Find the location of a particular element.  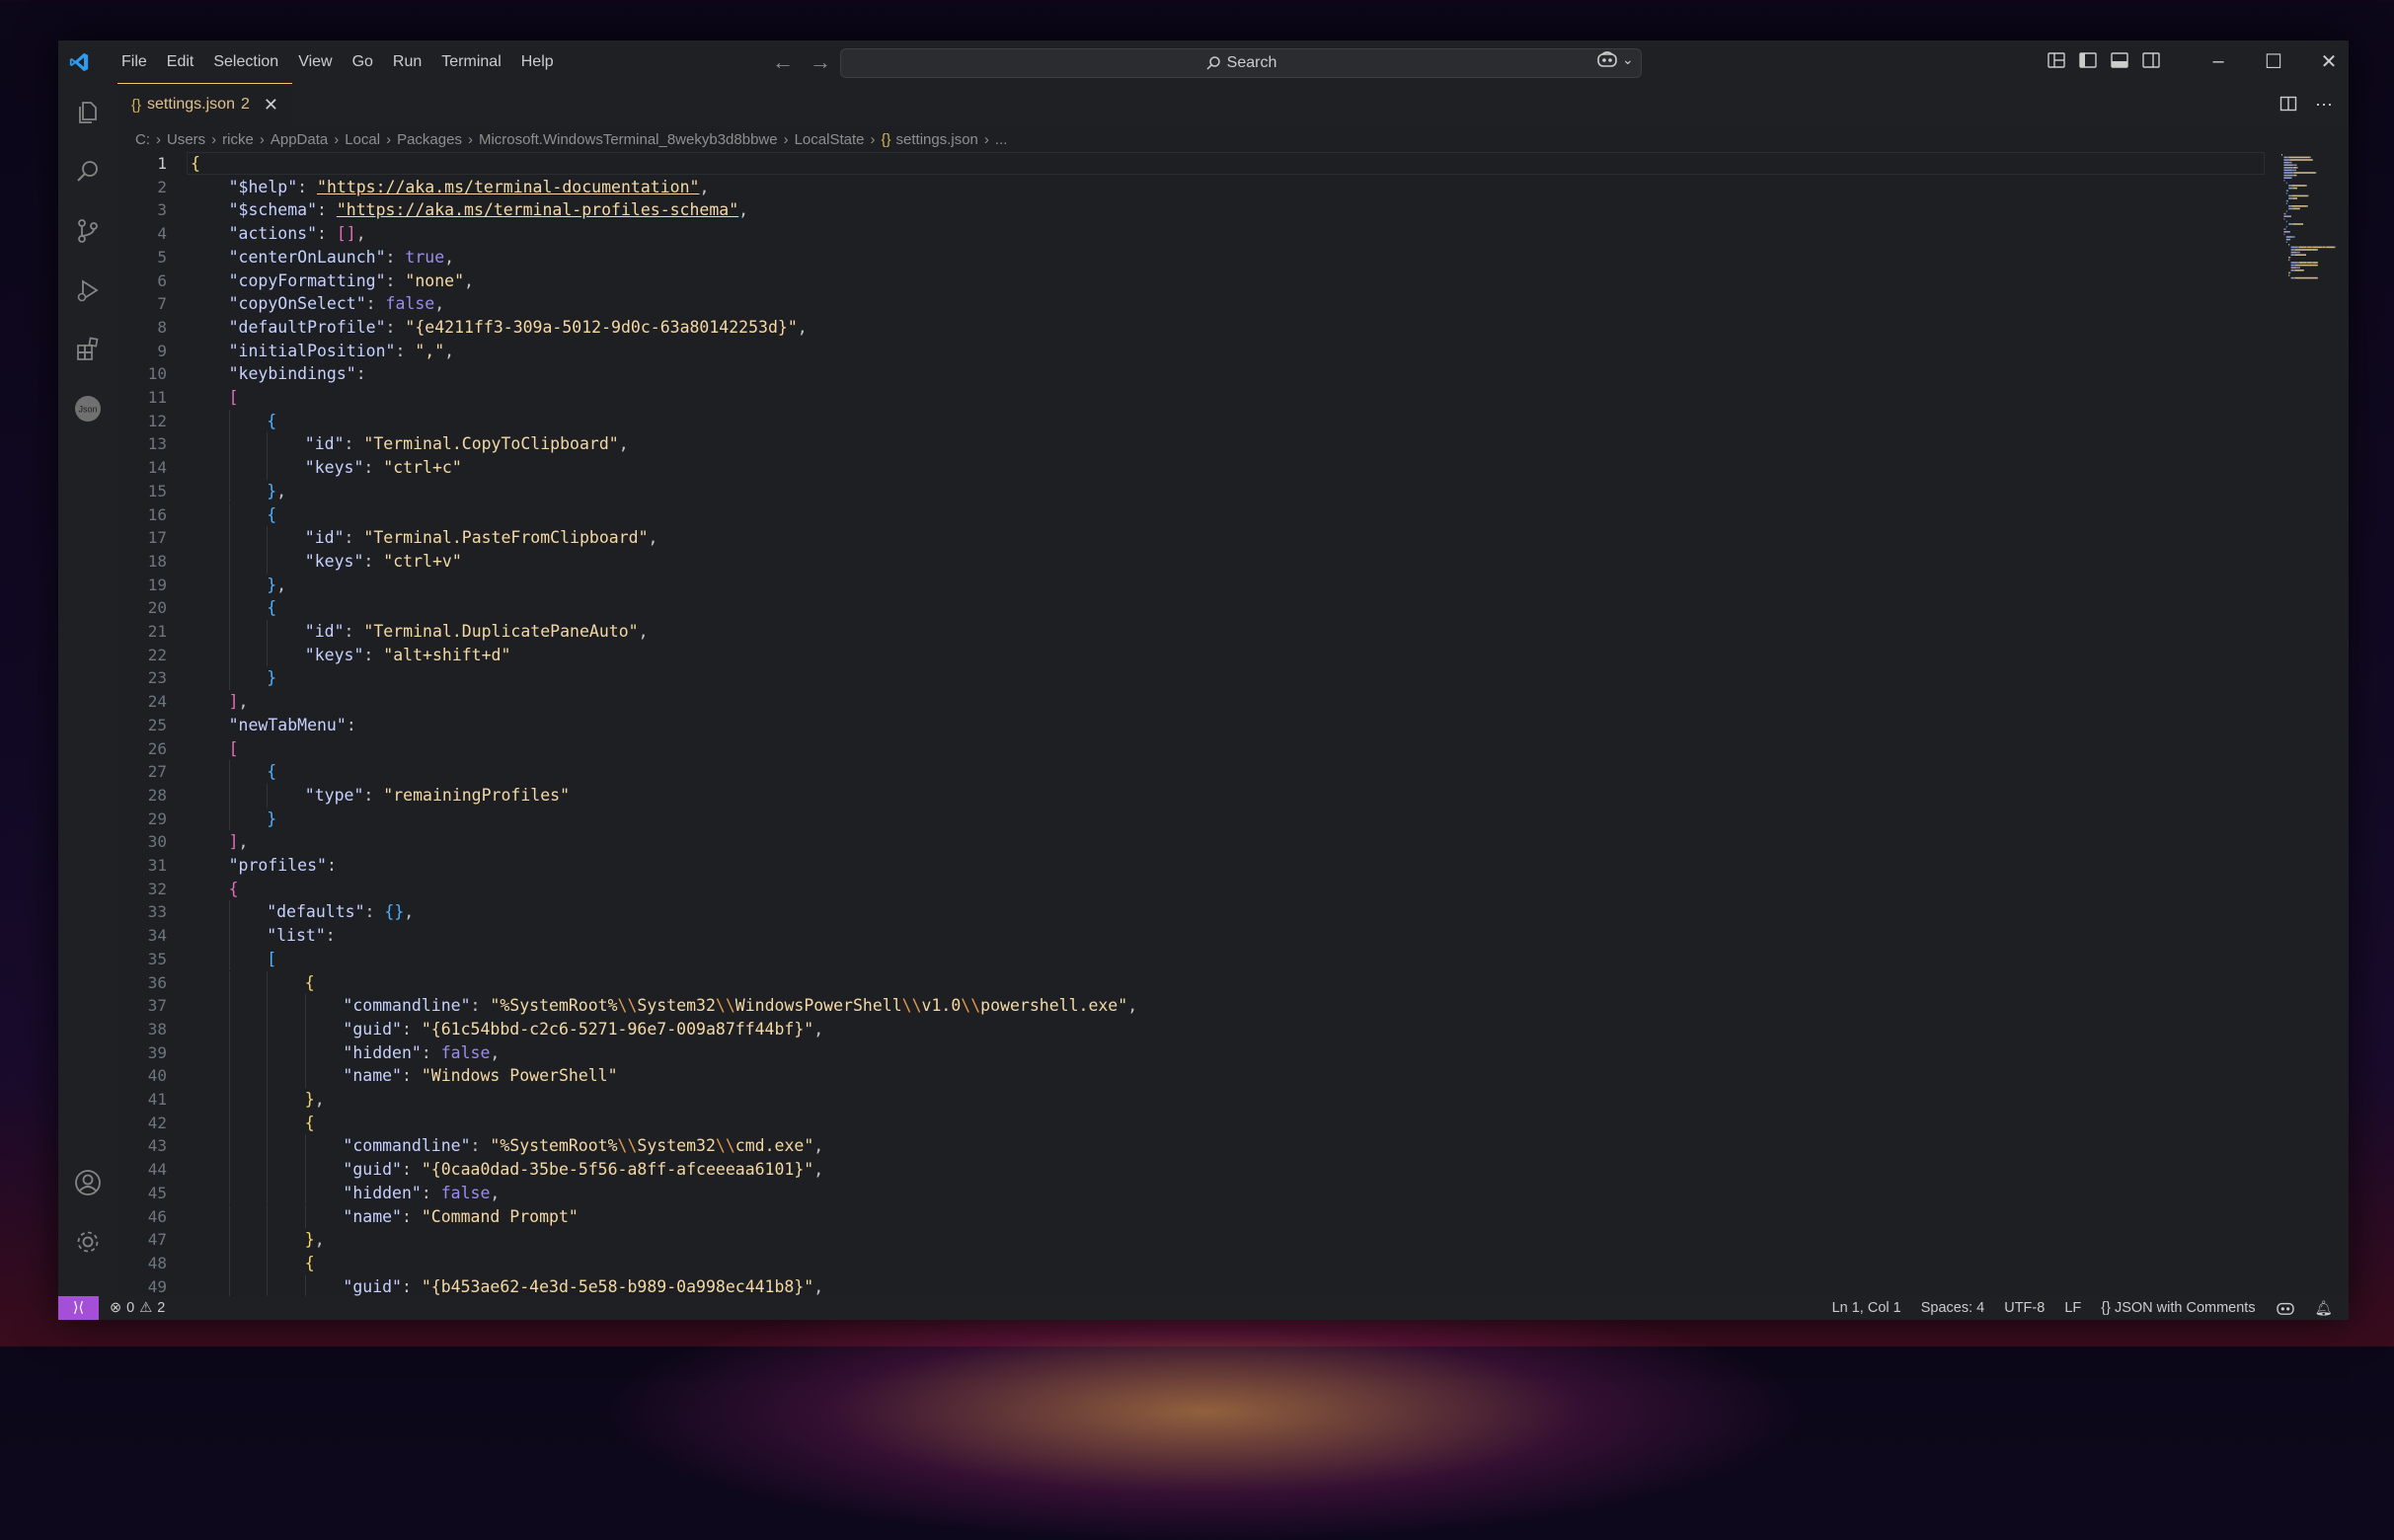

code-token: "guid" is located at coordinates (372, 1029).